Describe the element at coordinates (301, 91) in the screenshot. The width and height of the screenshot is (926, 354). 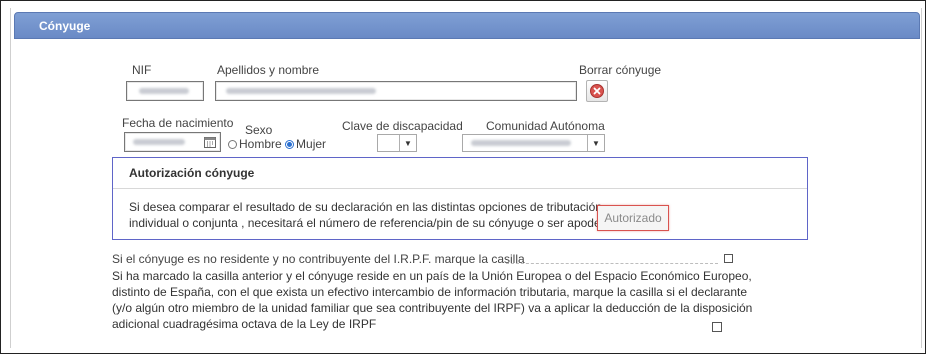
I see `apellidos-value-redacted` at that location.